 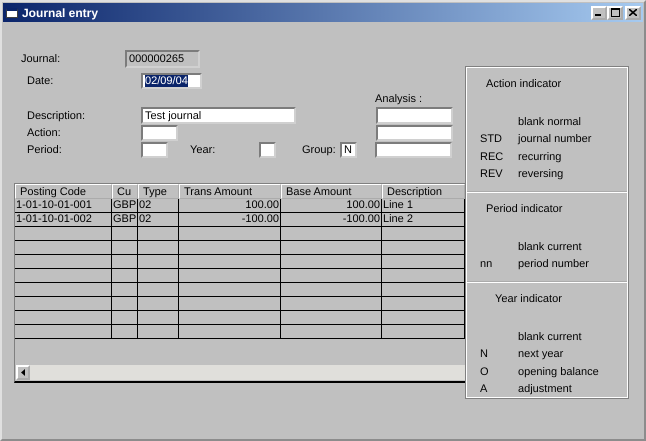 What do you see at coordinates (525, 209) in the screenshot?
I see `section-title: Period indicator` at bounding box center [525, 209].